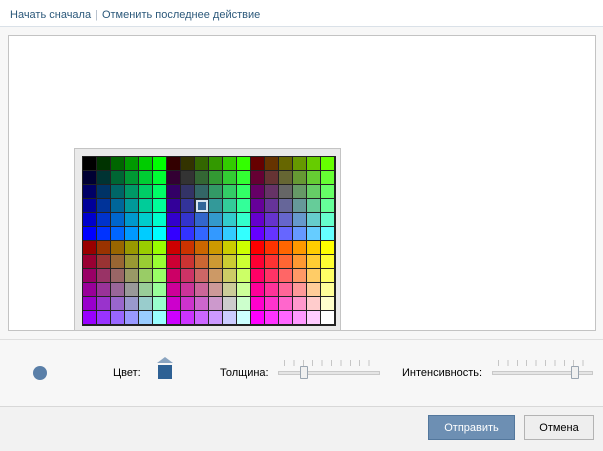 The height and width of the screenshot is (451, 603). Describe the element at coordinates (542, 370) in the screenshot. I see `intensity-slider` at that location.